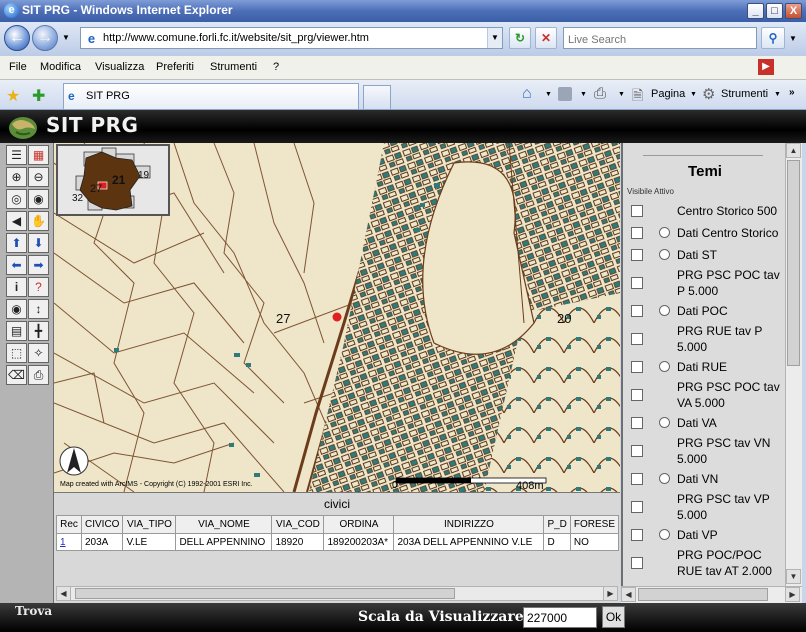  What do you see at coordinates (610, 593) in the screenshot?
I see `scroll-right-icon: ▶` at bounding box center [610, 593].